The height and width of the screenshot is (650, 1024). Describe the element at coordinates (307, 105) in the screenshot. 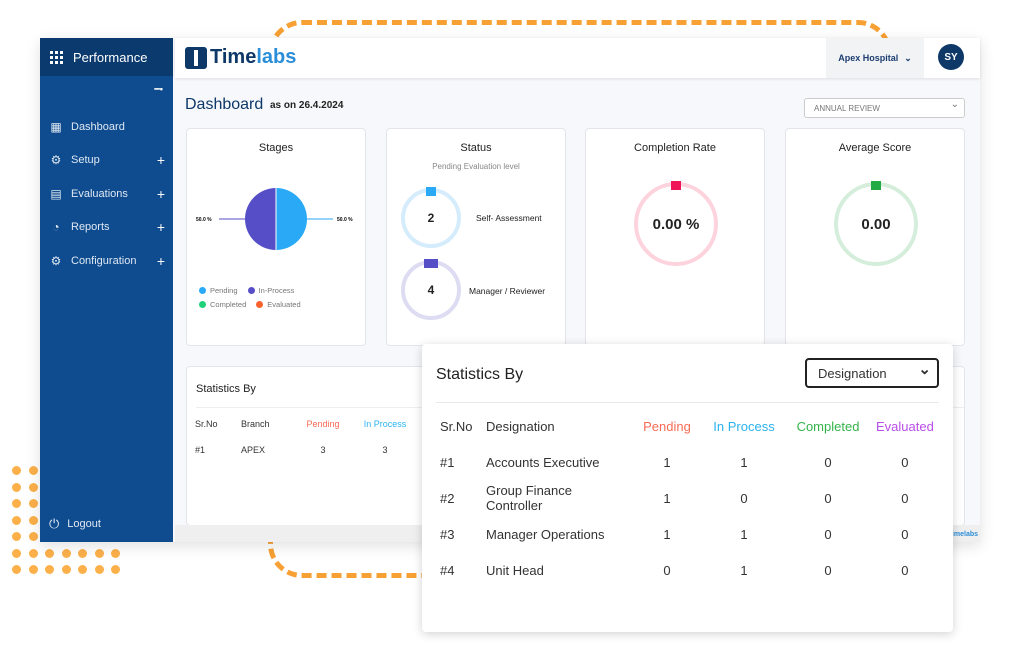

I see `as-on-date: as on 26.4.2024` at that location.